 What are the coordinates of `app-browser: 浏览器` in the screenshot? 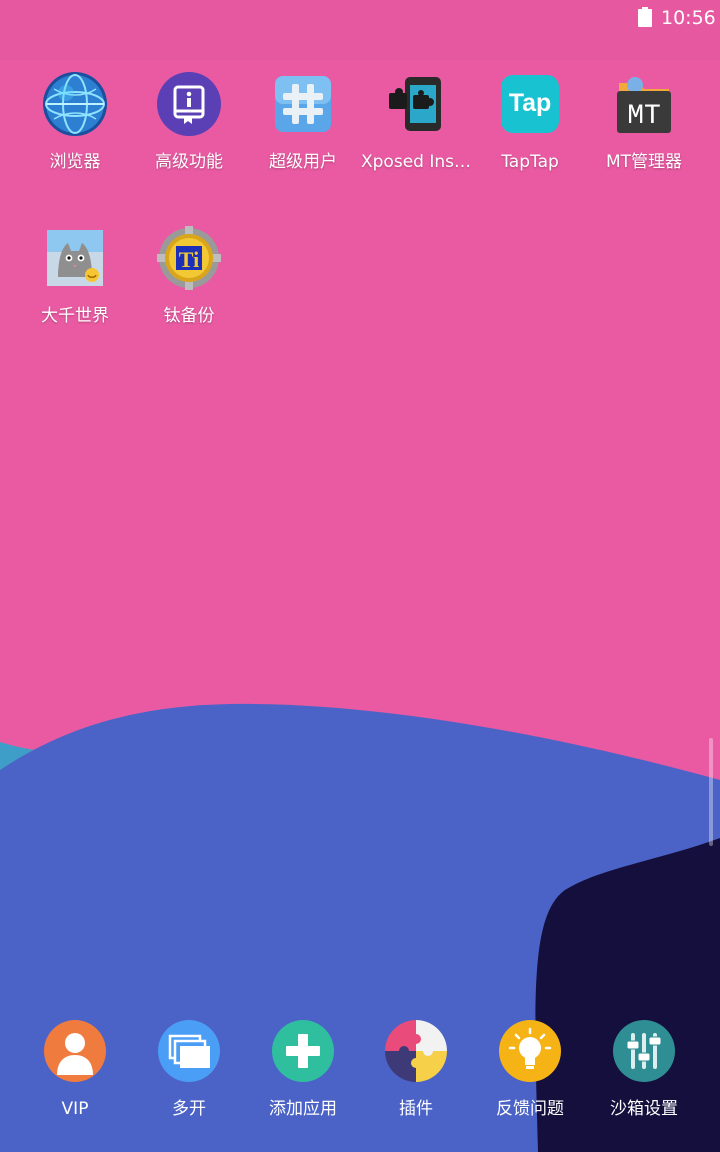 It's located at (75, 122).